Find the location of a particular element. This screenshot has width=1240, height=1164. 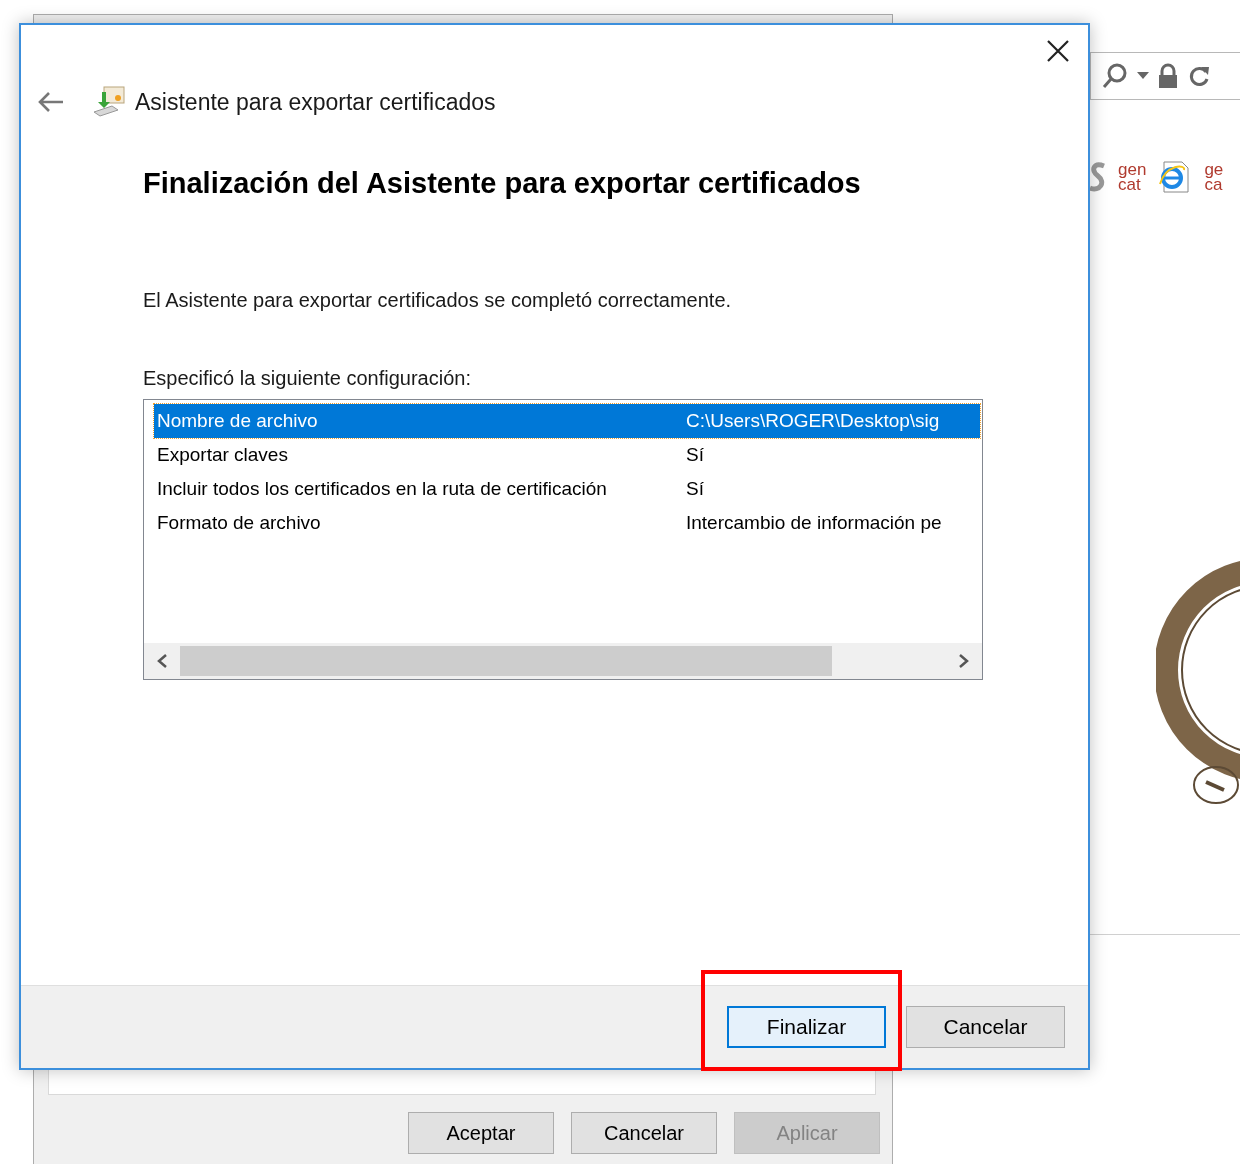

favorite-site-icon is located at coordinates (1098, 177).